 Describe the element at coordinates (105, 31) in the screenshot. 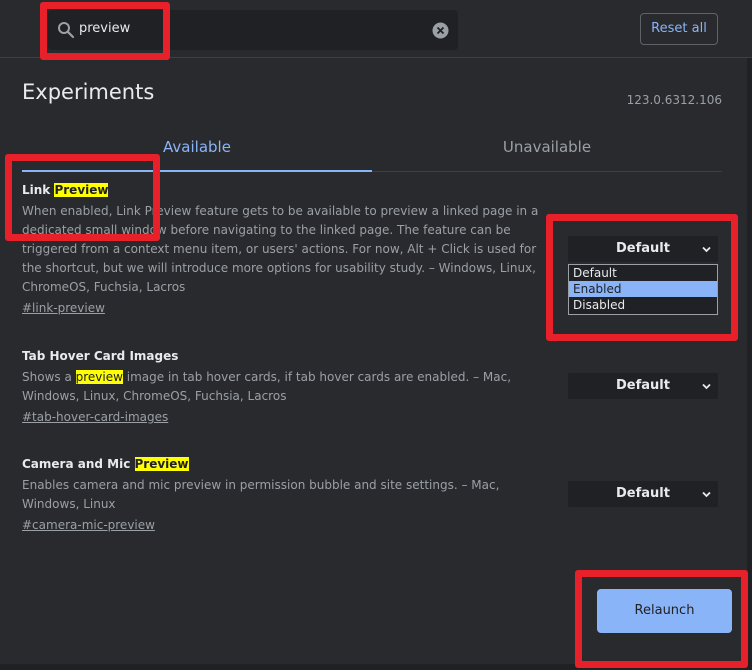

I see `annotation-box-search` at that location.